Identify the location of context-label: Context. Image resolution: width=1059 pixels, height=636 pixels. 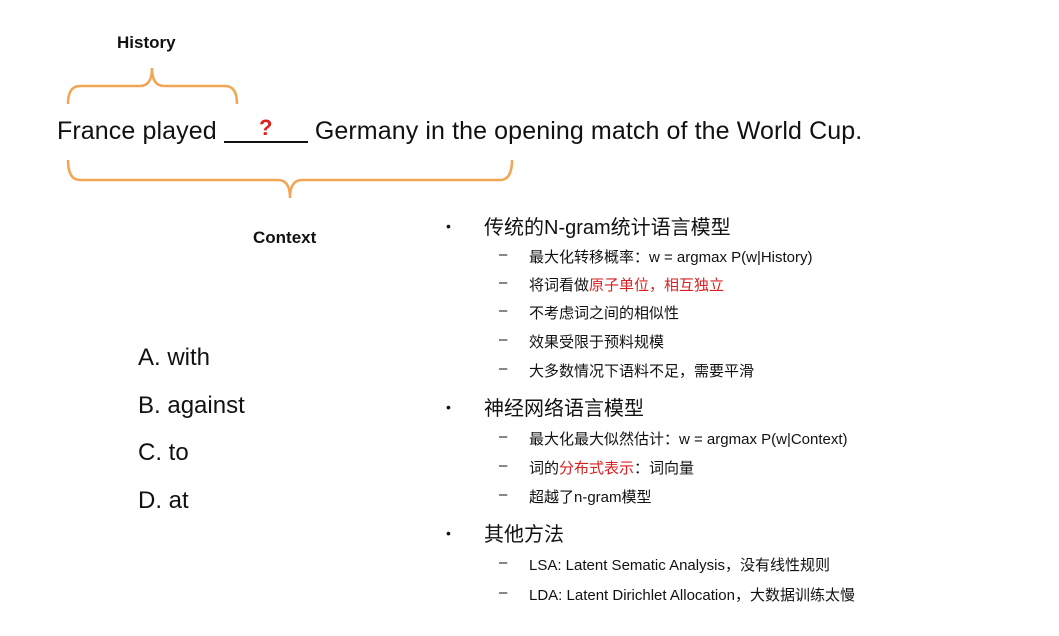
(285, 237).